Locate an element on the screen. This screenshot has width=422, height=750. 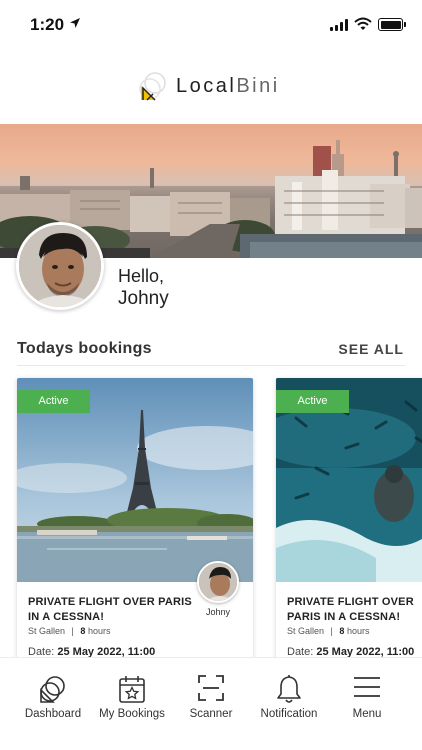
nav-notification-label: Notification is located at coordinates (289, 714).